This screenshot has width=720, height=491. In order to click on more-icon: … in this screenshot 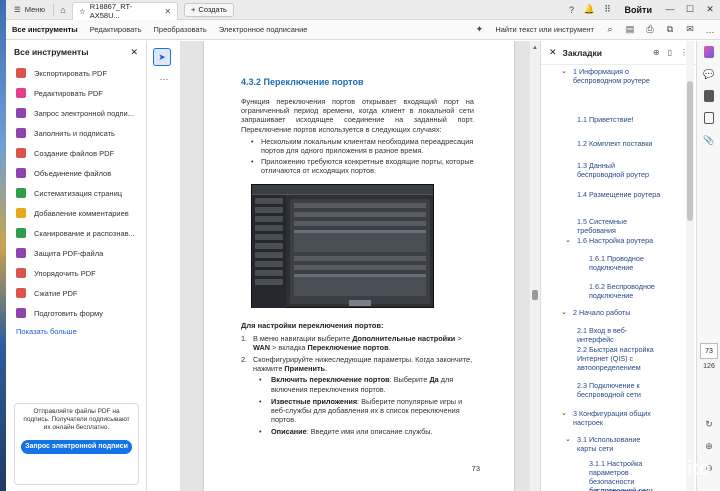, I will do `click(710, 30)`.